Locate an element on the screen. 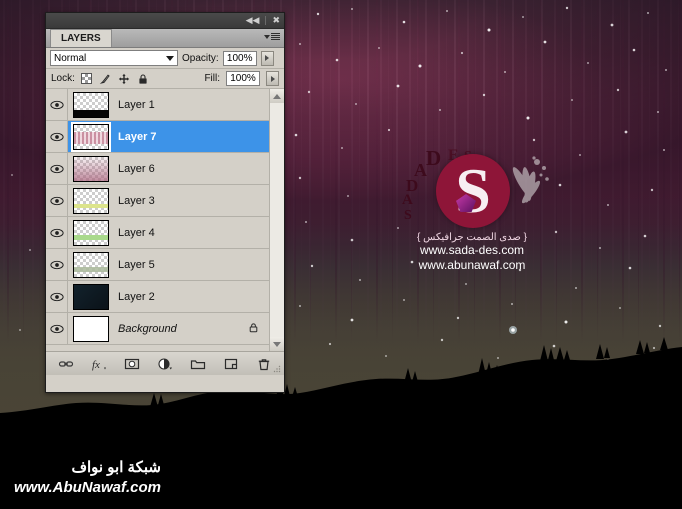  layer-row-layer-4: Layer 4 is located at coordinates (157, 233).